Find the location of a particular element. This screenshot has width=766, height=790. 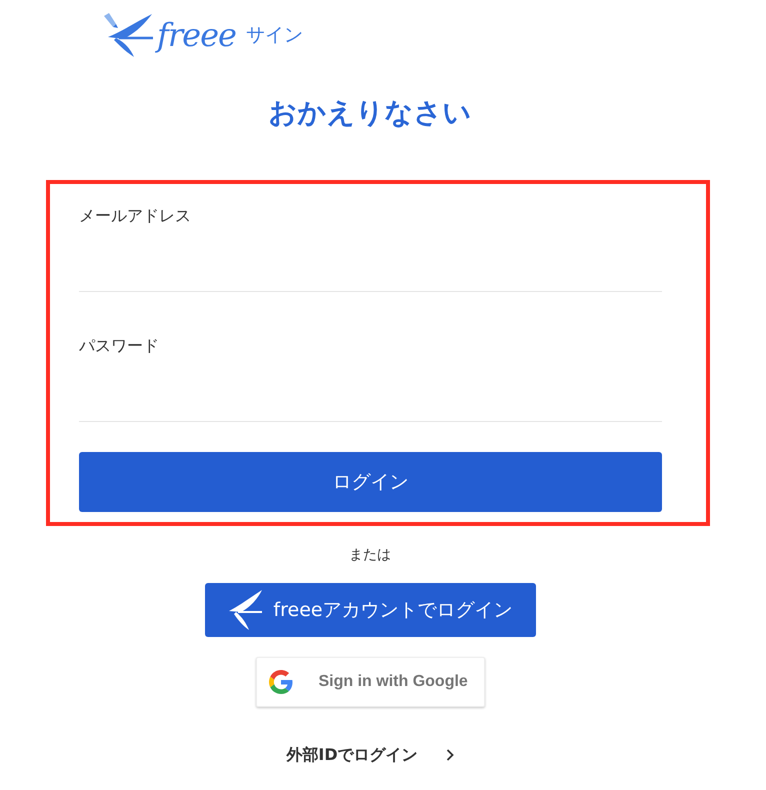

external-id-login-link: 外部IDでログイン is located at coordinates (370, 755).